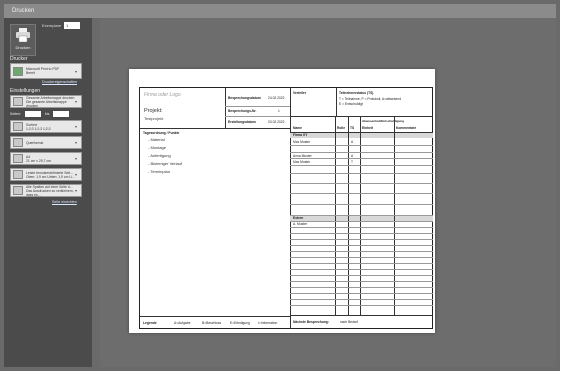  Describe the element at coordinates (300, 135) in the screenshot. I see `firma-group-label: Firma XY` at that location.